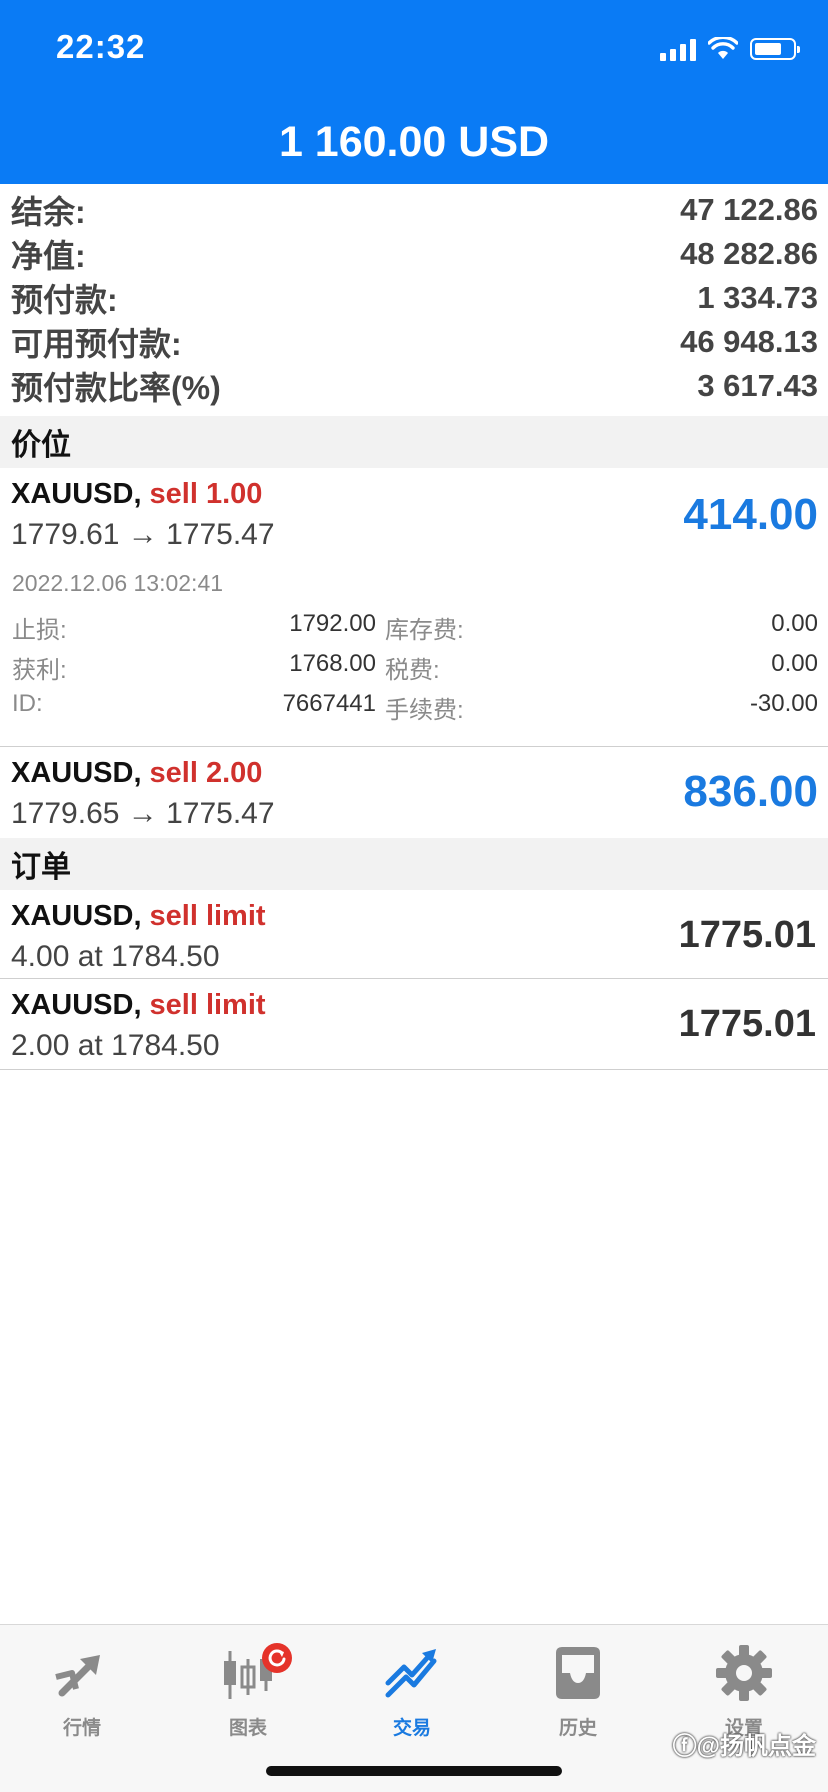 Image resolution: width=828 pixels, height=1792 pixels. Describe the element at coordinates (414, 1069) in the screenshot. I see `row-divider` at that location.